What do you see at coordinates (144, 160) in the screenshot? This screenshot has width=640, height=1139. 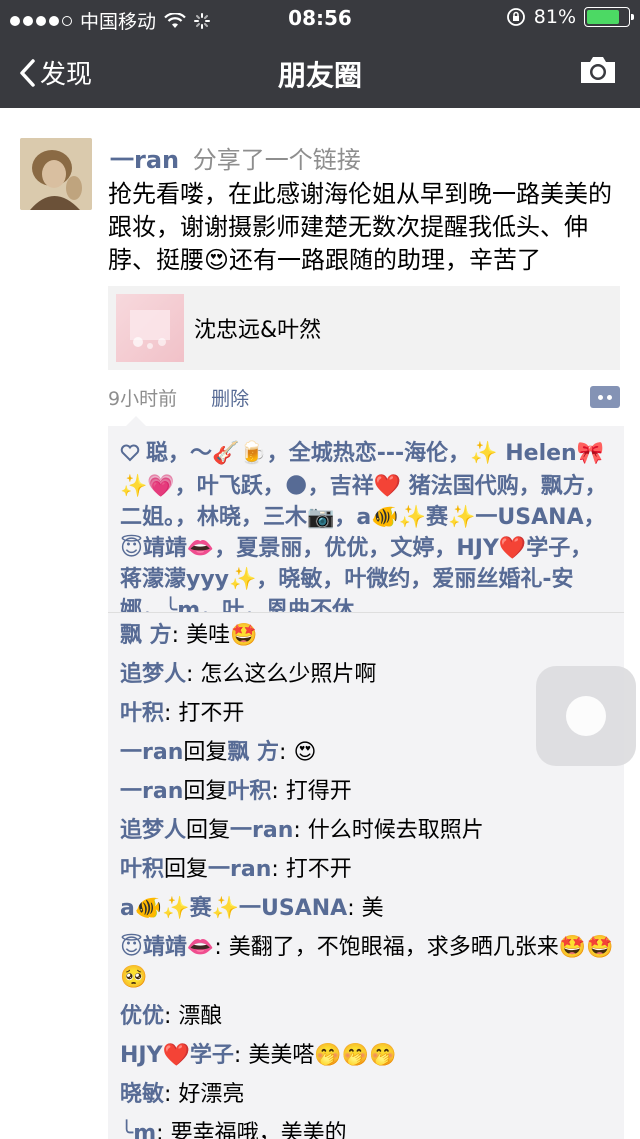 I see `author-name: 一ran` at bounding box center [144, 160].